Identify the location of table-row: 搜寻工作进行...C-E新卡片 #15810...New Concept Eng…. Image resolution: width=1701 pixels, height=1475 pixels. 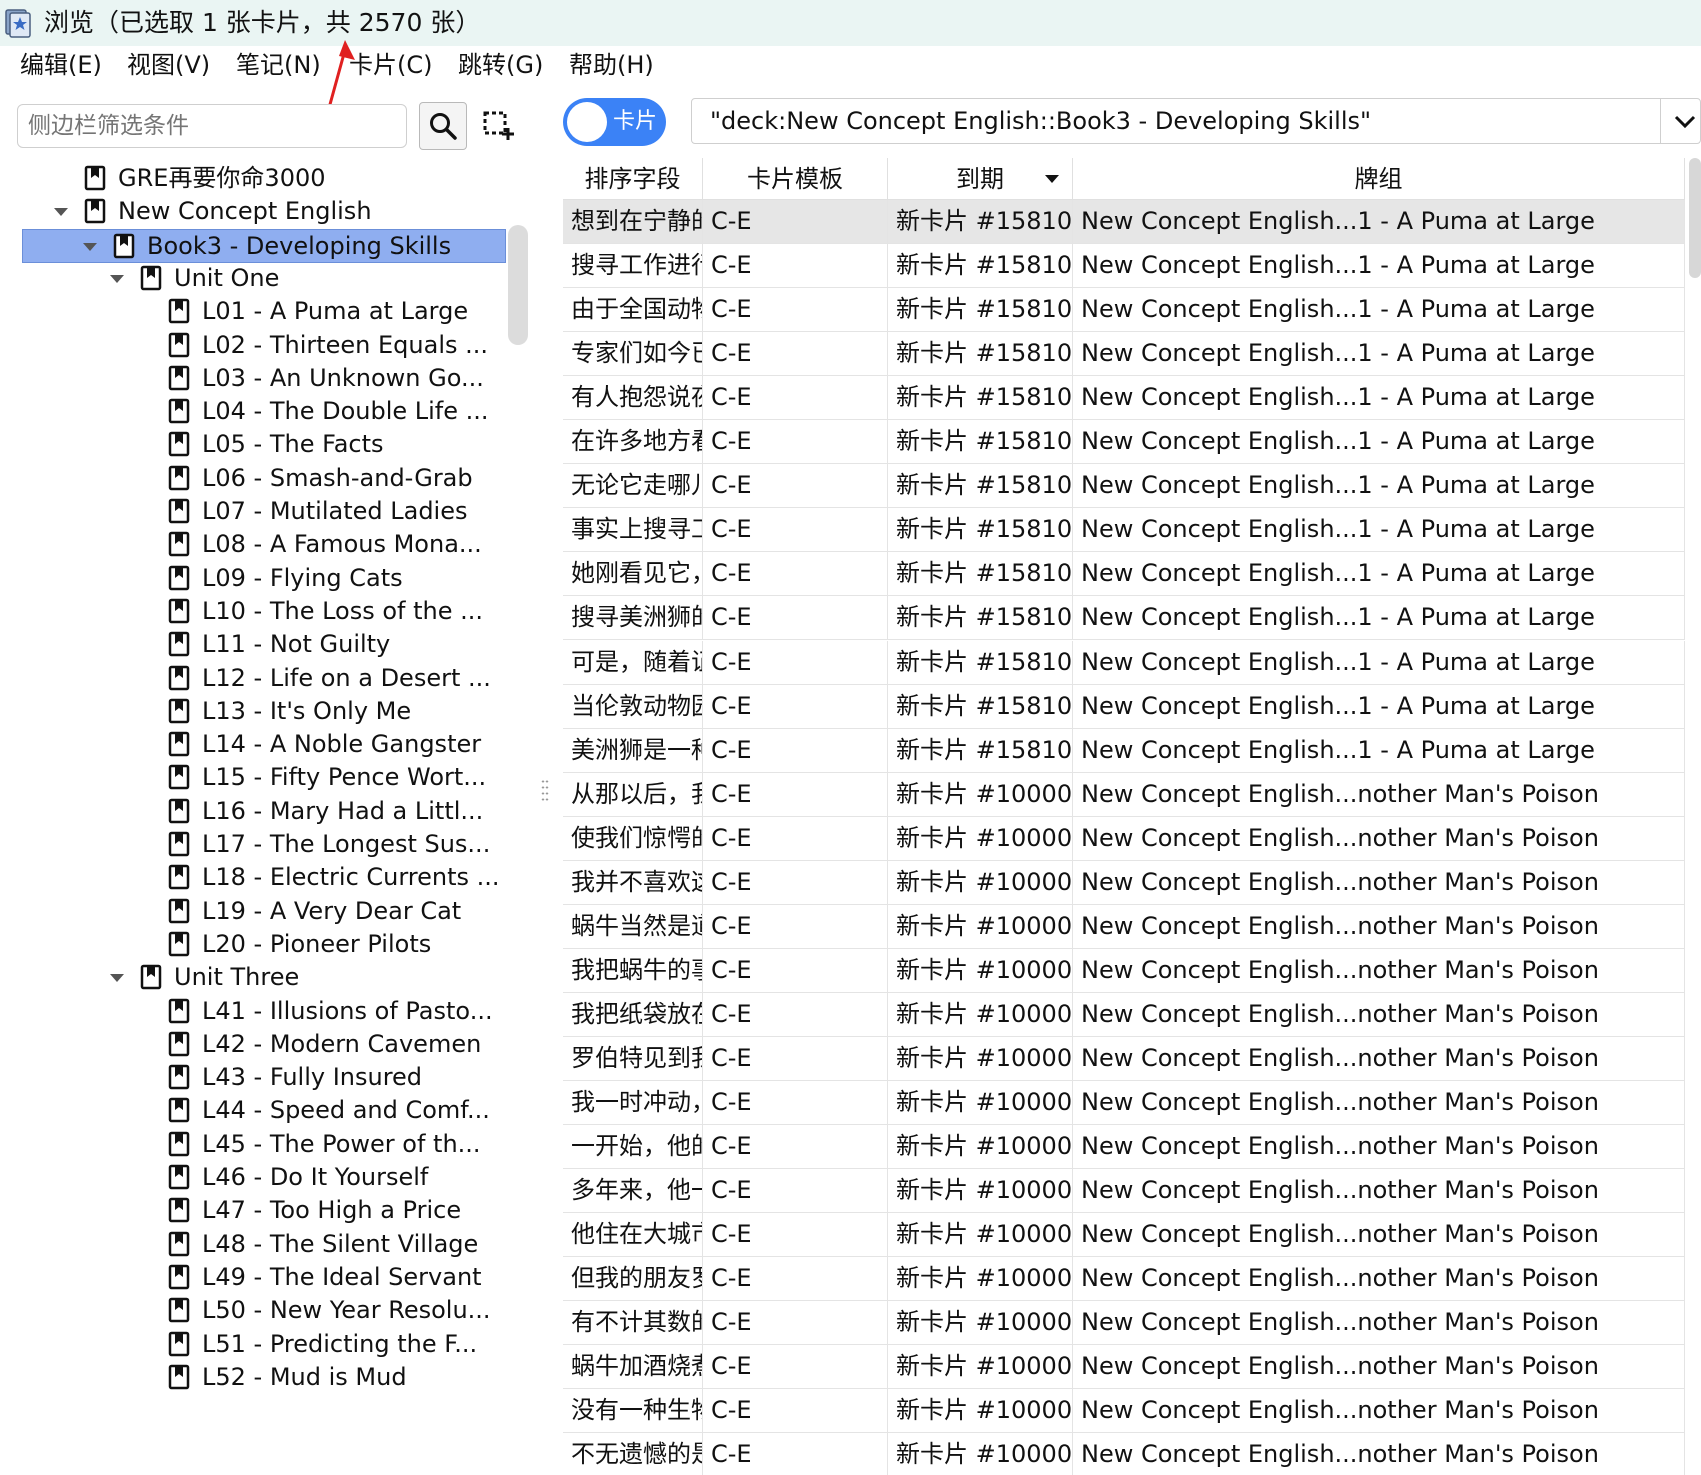
(1124, 266).